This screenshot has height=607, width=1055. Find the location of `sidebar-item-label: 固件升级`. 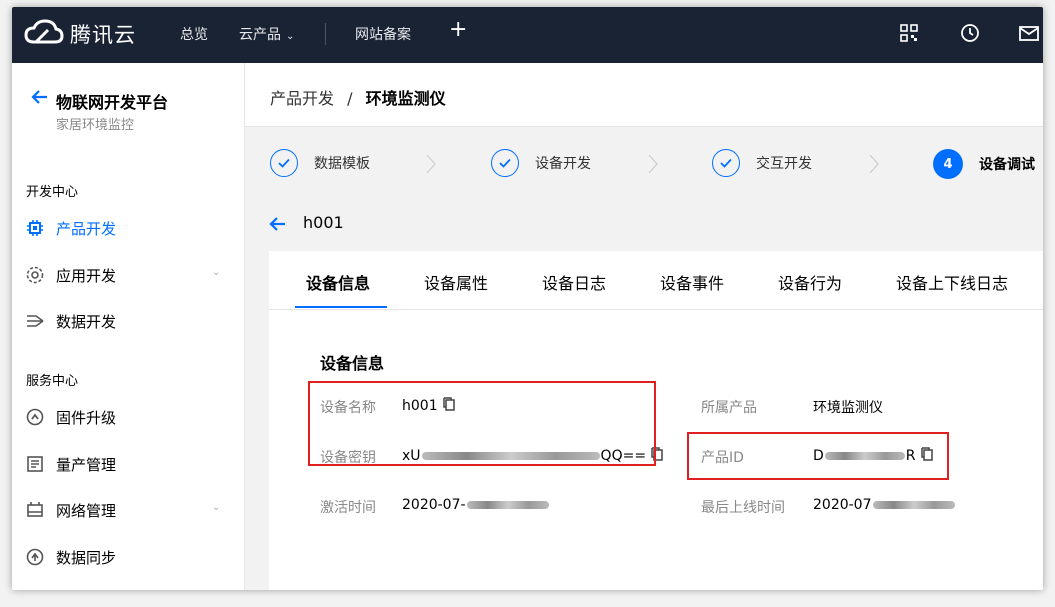

sidebar-item-label: 固件升级 is located at coordinates (86, 417).